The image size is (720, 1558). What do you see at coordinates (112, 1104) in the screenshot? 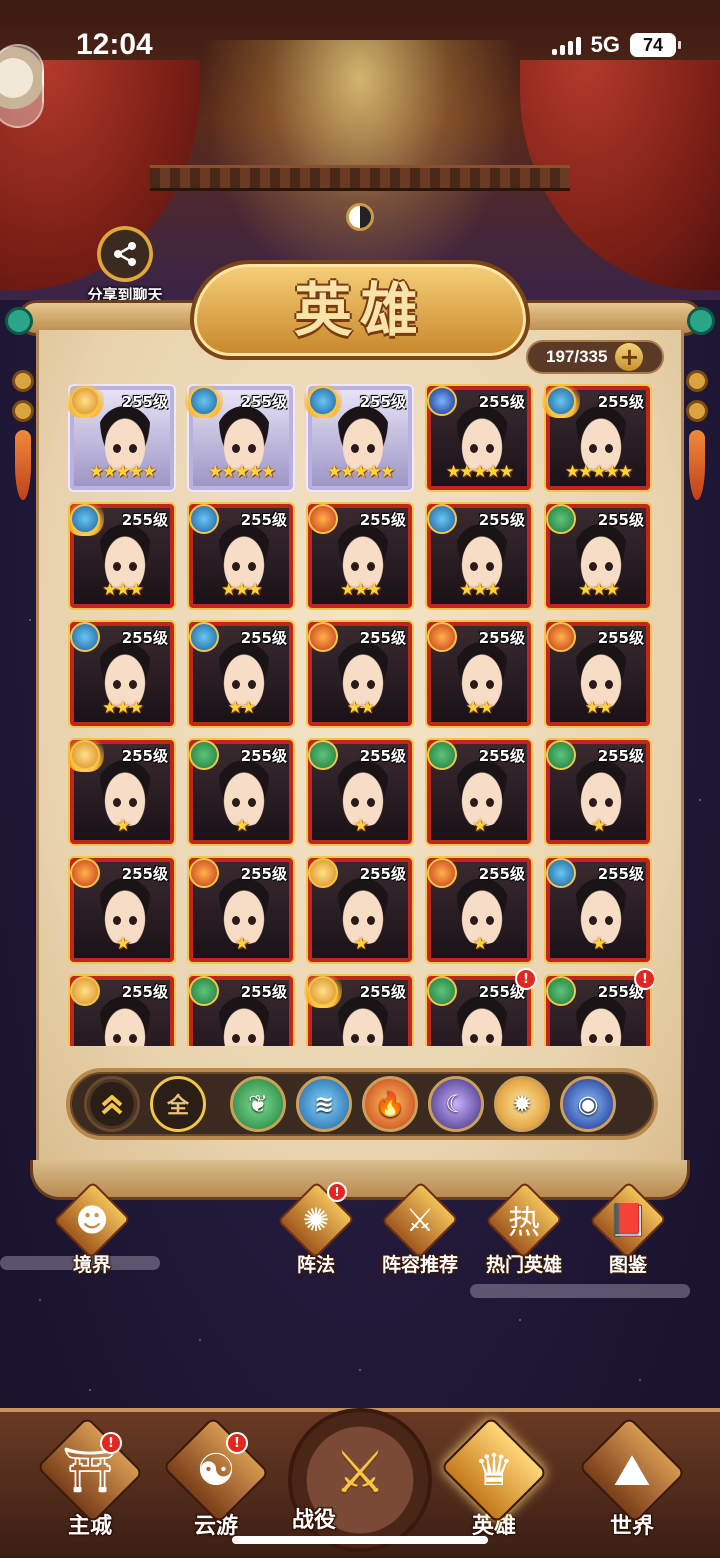
I see `collapse-button` at bounding box center [112, 1104].